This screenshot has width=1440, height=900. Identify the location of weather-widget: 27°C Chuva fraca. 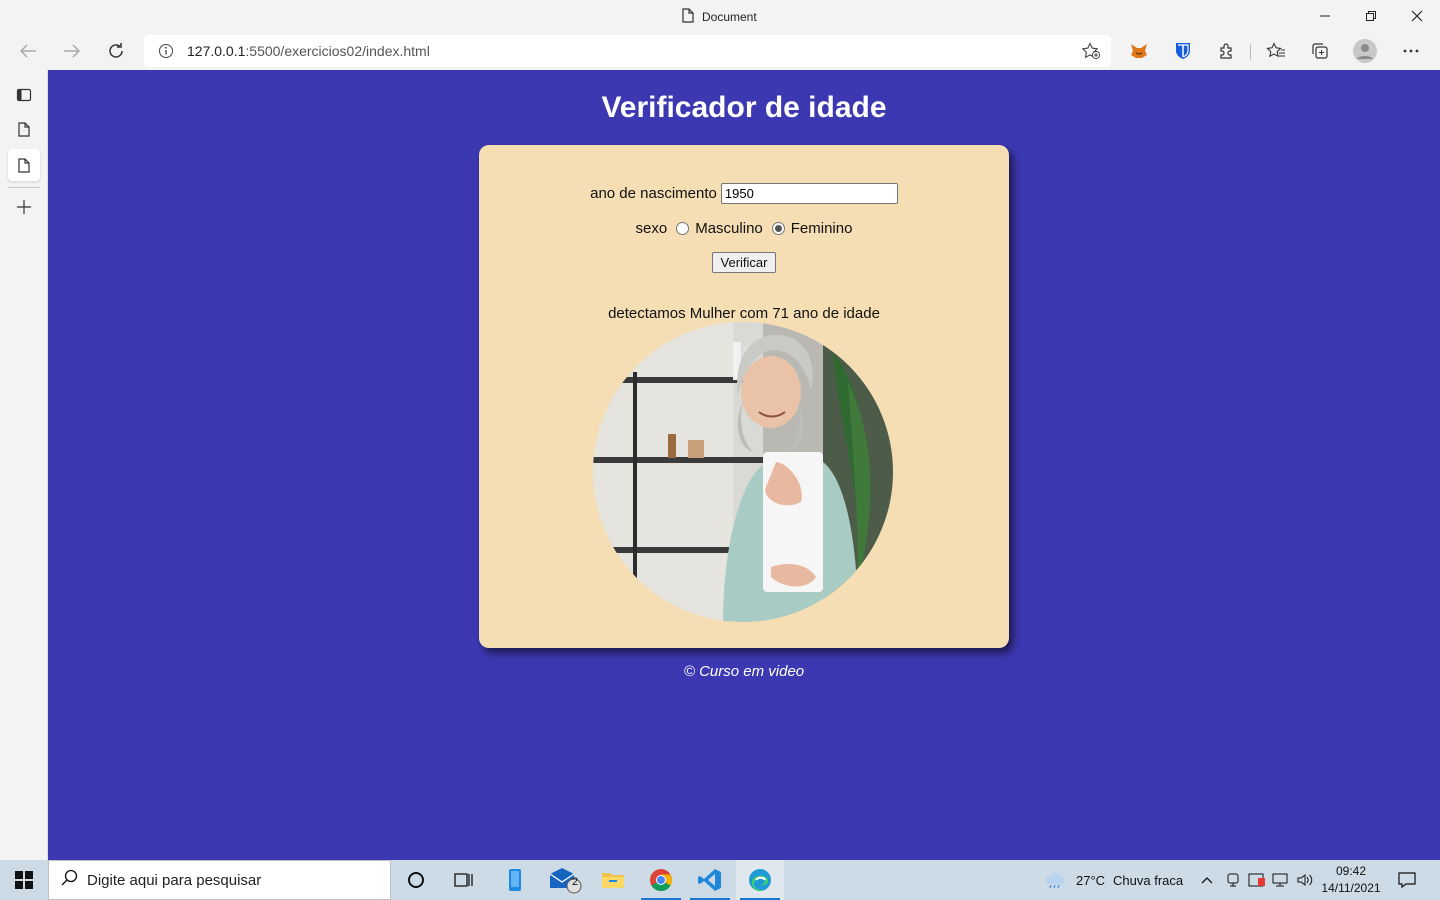
(1113, 880).